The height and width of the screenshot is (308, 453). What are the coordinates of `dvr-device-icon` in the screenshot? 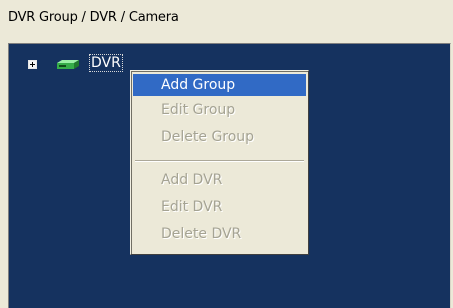 It's located at (67, 65).